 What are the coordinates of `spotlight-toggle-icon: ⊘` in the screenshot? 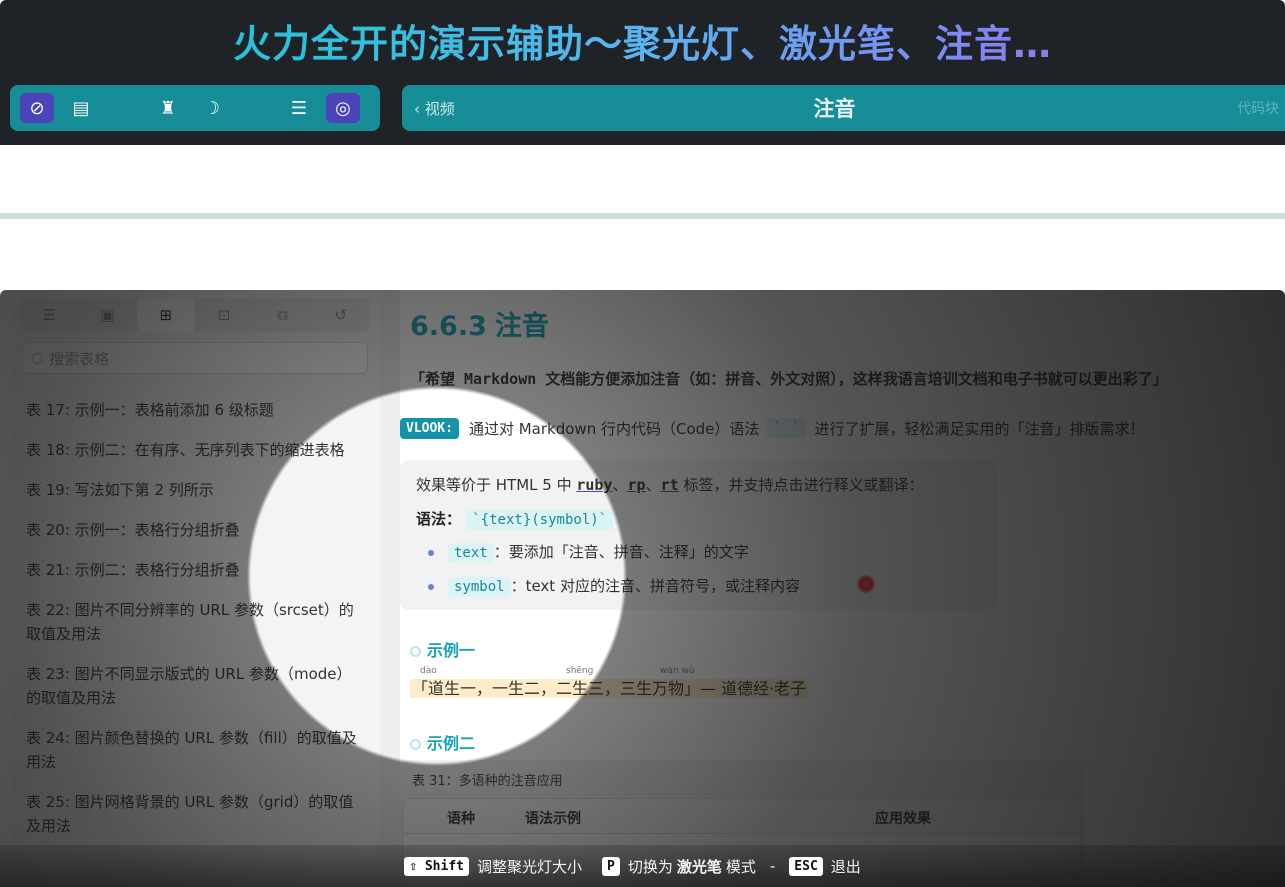 It's located at (37, 108).